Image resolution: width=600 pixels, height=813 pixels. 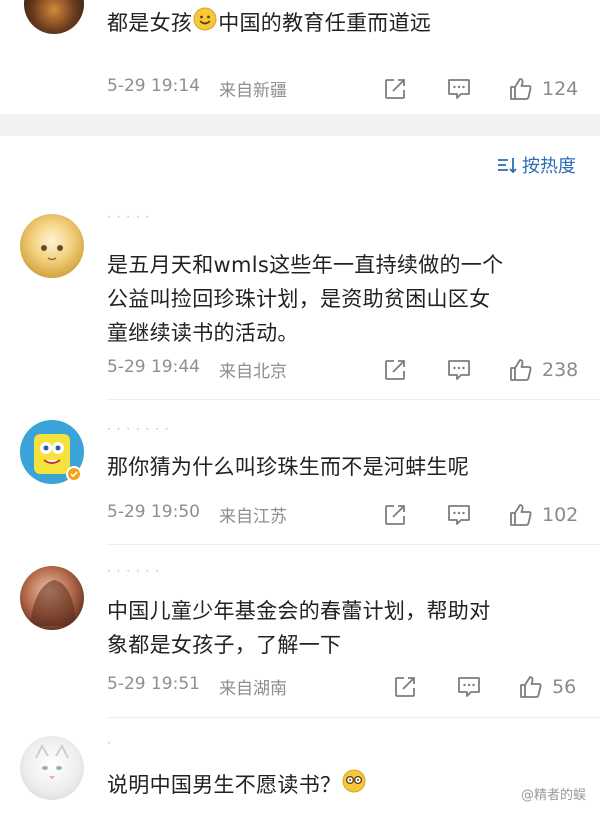 What do you see at coordinates (153, 684) in the screenshot?
I see `comment-time: 5-29 19:51` at bounding box center [153, 684].